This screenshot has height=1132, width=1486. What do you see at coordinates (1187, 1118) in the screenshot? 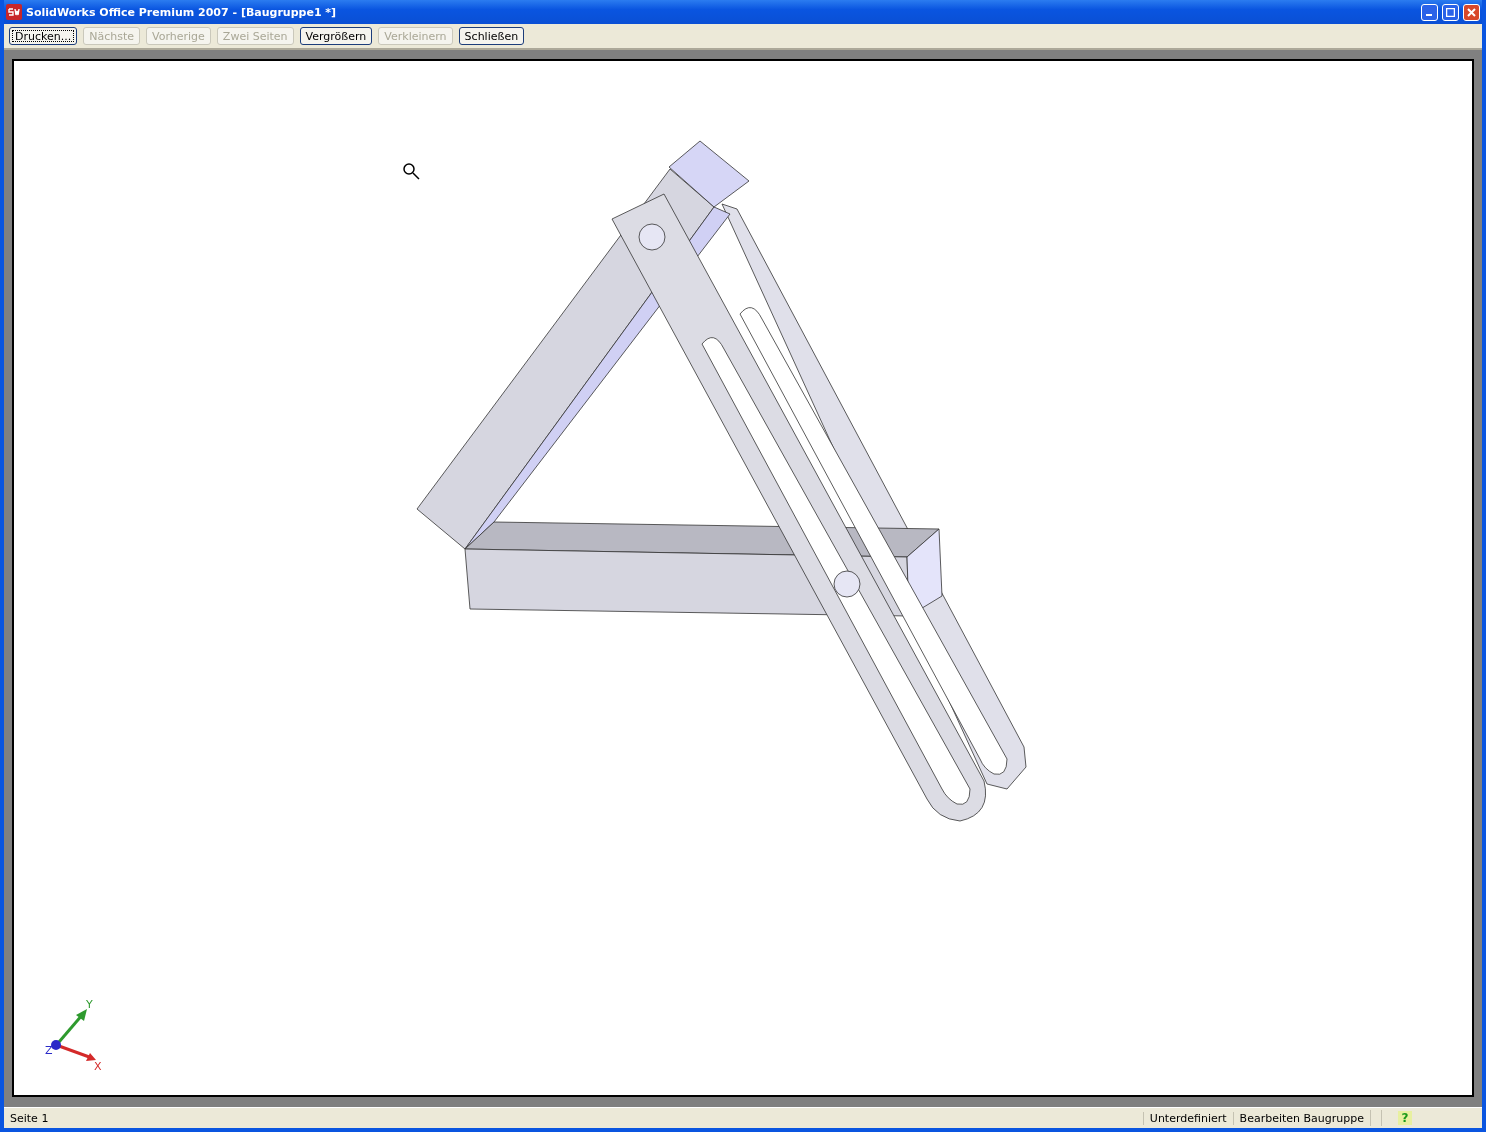
I see `status-text: Unterdefiniert` at bounding box center [1187, 1118].